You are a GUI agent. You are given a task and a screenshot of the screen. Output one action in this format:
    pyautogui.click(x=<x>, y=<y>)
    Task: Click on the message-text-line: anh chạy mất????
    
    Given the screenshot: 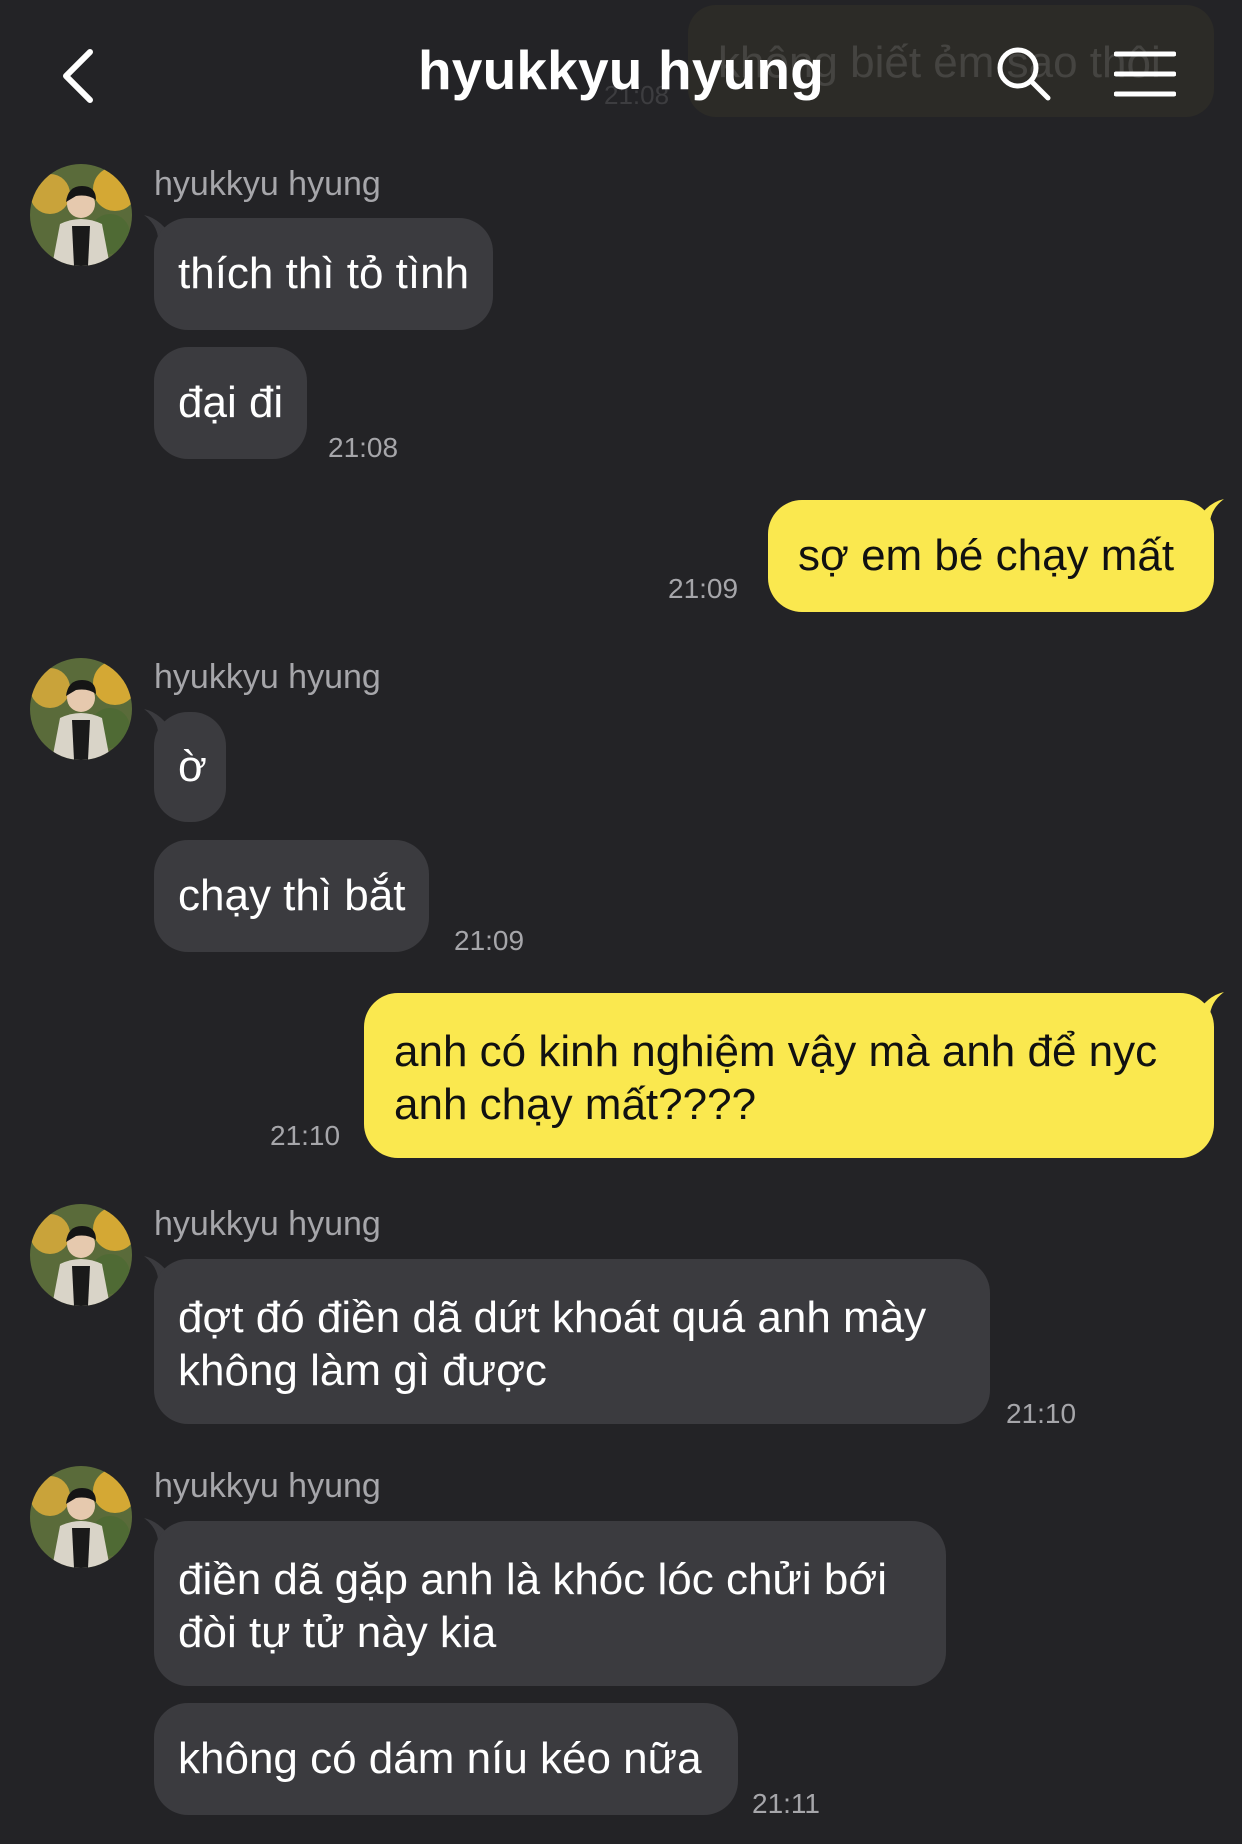 What is the action you would take?
    pyautogui.click(x=575, y=1104)
    